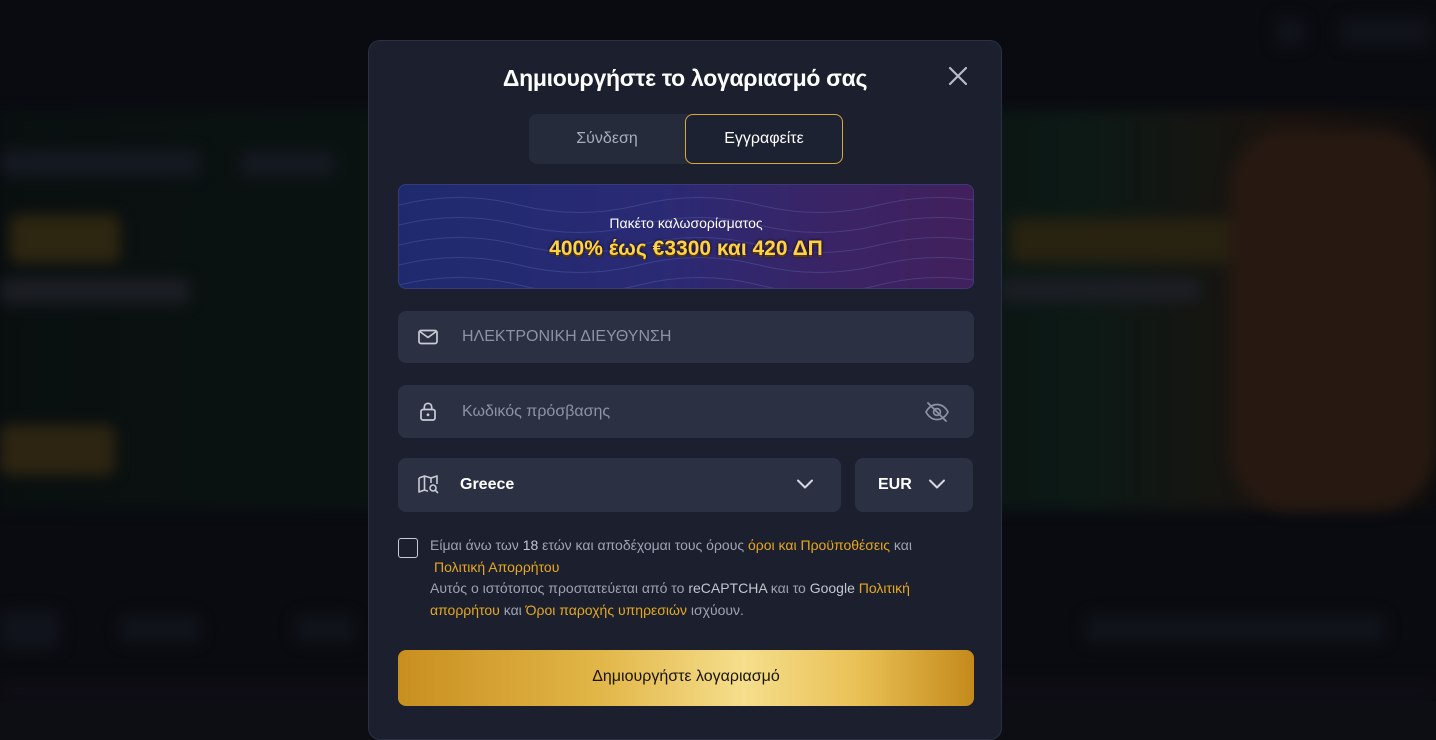 The height and width of the screenshot is (740, 1436). I want to click on lock-icon, so click(428, 411).